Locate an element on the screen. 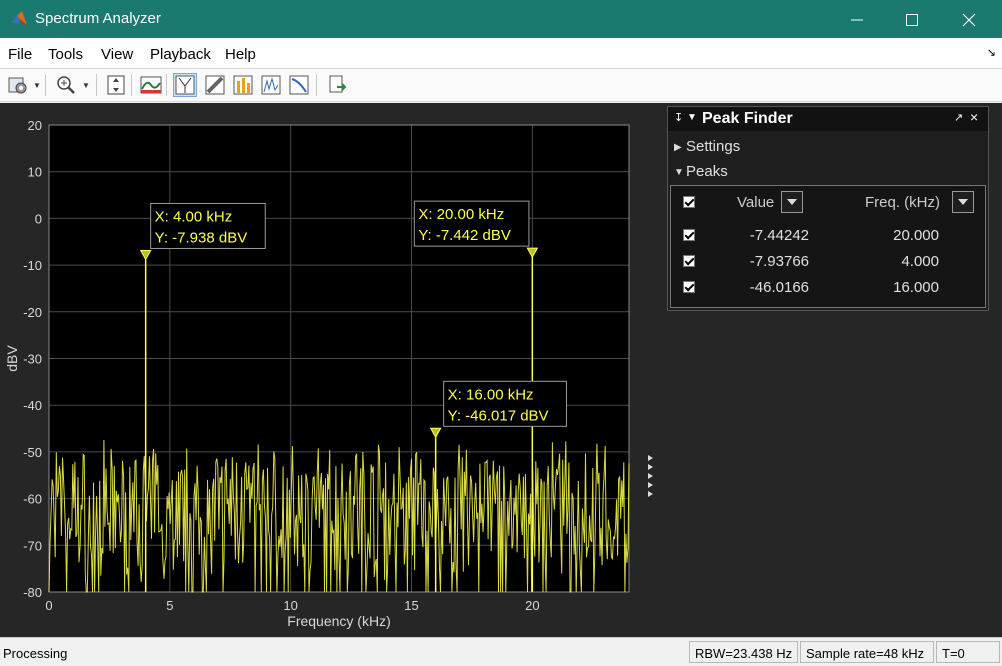 The width and height of the screenshot is (1002, 666). zoom-in-icon is located at coordinates (66, 85).